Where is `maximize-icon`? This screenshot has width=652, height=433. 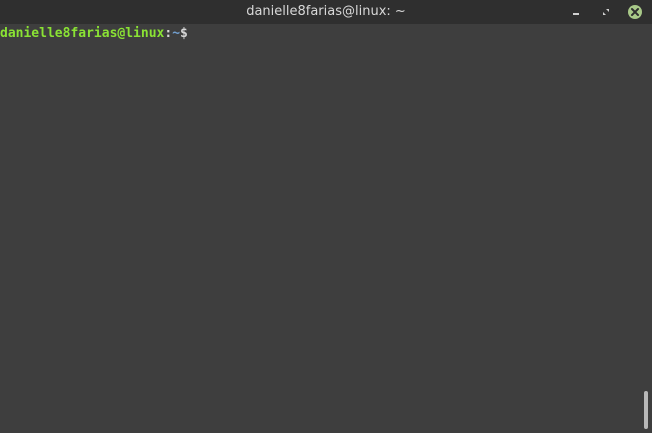 maximize-icon is located at coordinates (606, 12).